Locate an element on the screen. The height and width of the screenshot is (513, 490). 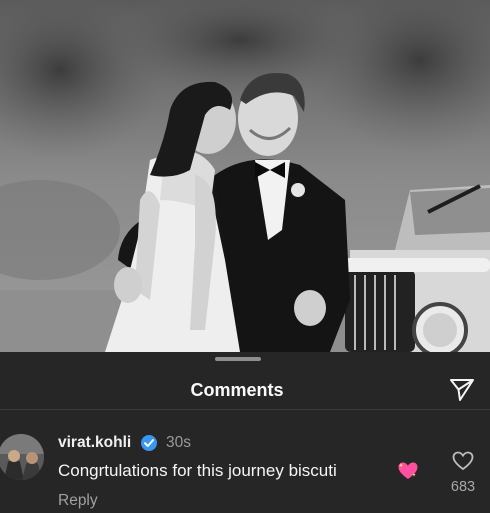
sparkling-heart-icon is located at coordinates (408, 470).